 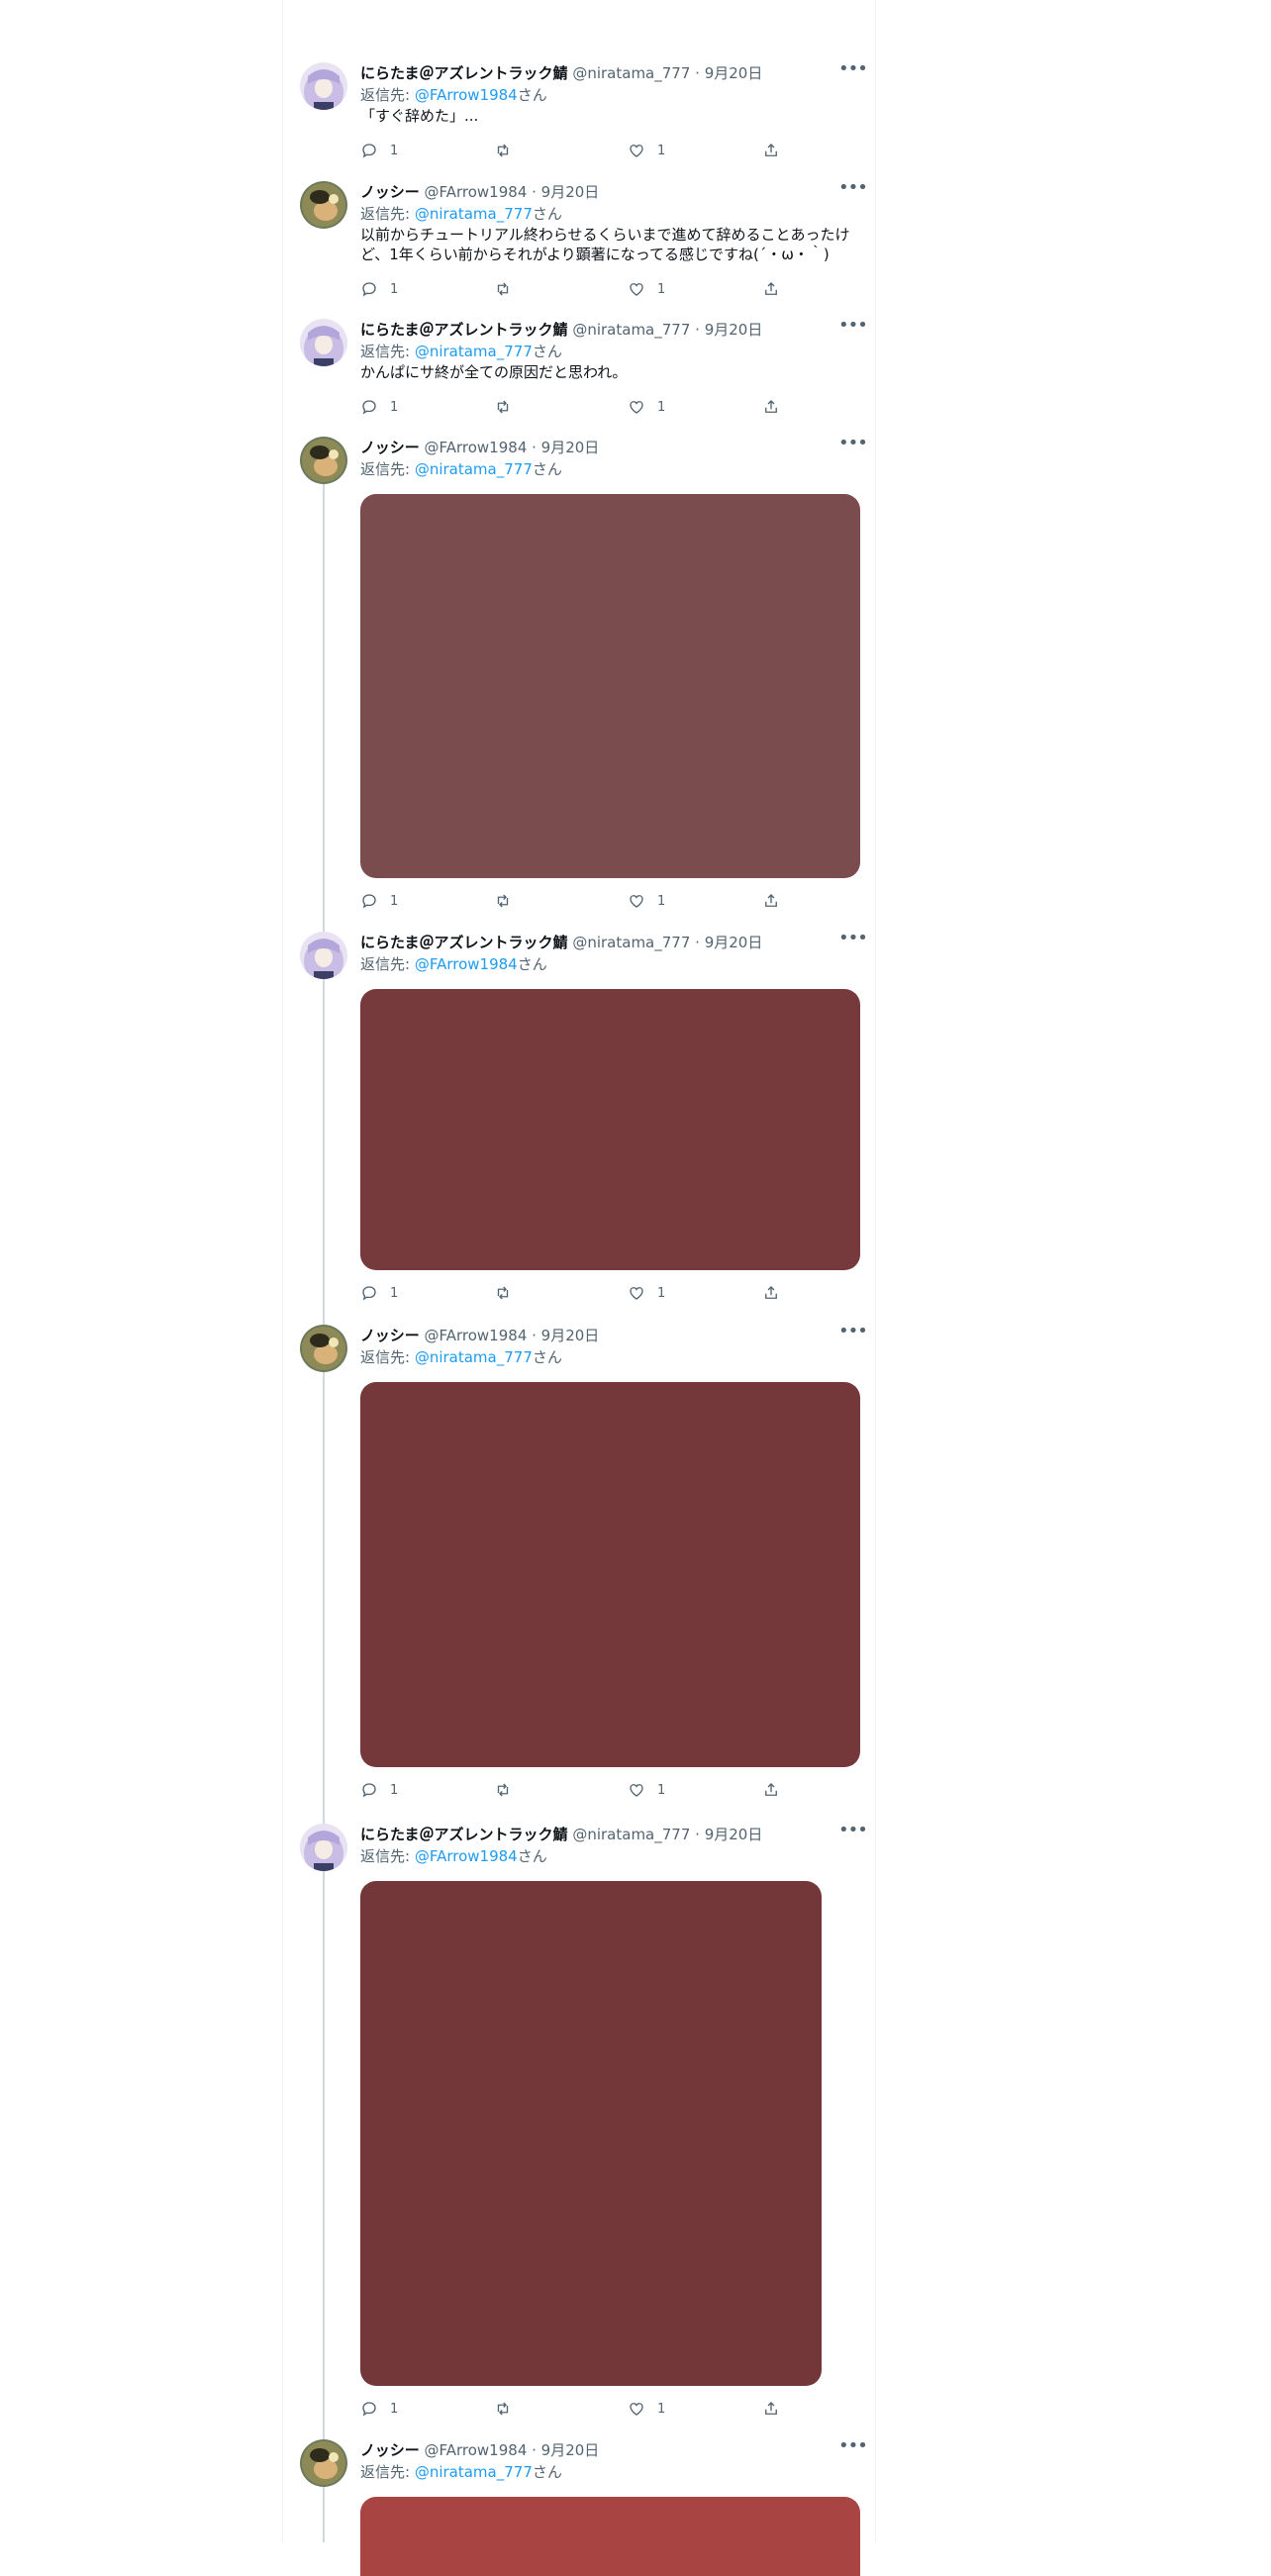 I want to click on tweet-header: にらたま＠アズレントラック鯖 @niratama_777 · 9月20日 •••, so click(x=614, y=72).